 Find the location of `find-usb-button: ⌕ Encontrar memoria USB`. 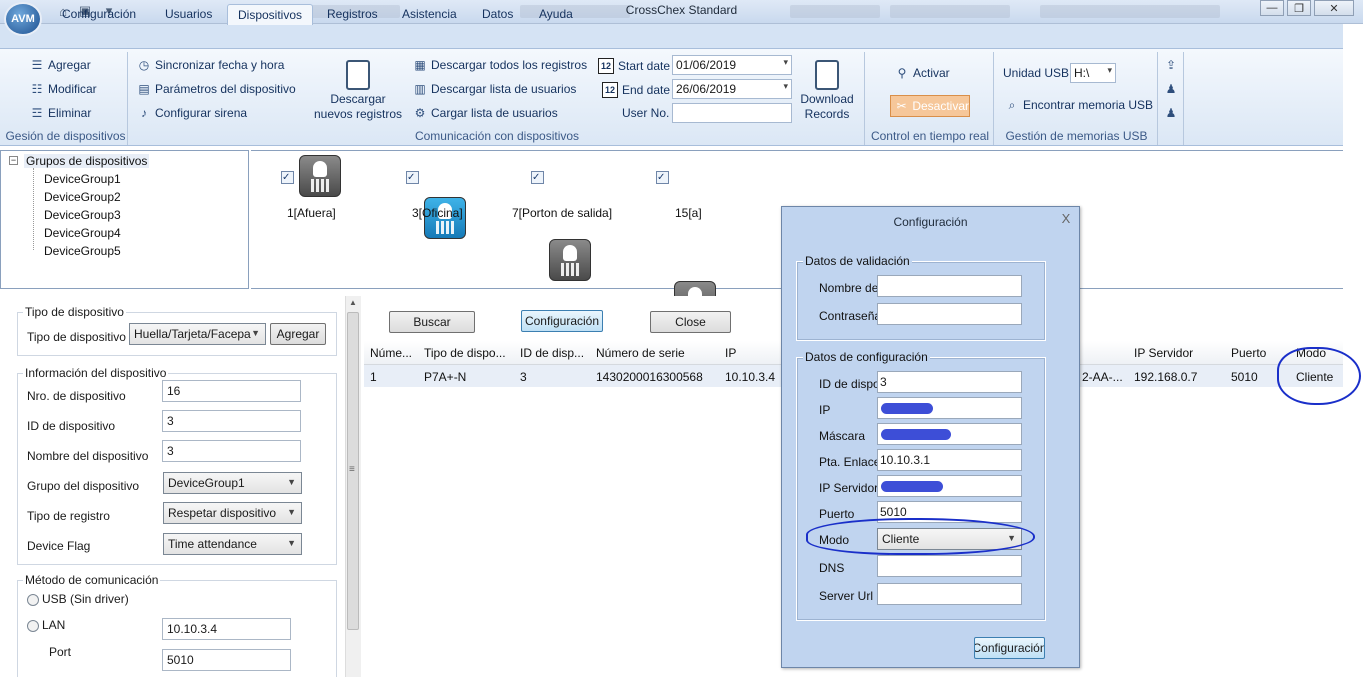

find-usb-button: ⌕ Encontrar memoria USB is located at coordinates (1079, 105).